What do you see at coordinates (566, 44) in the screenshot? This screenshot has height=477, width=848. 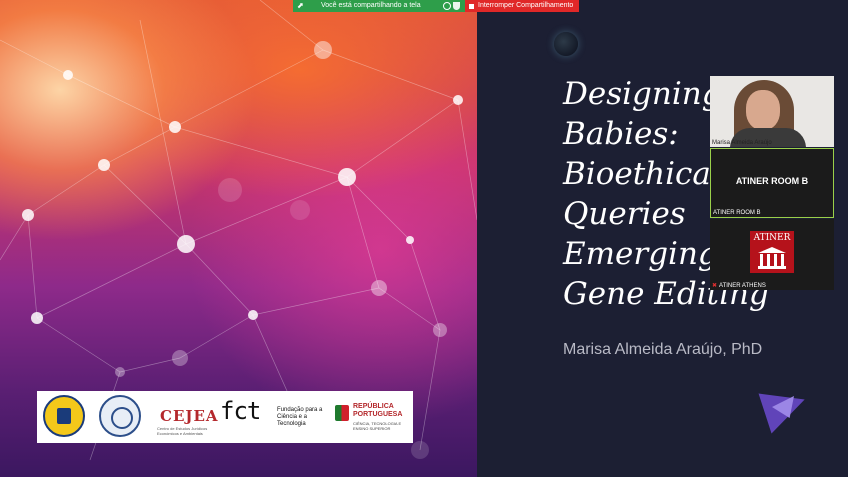 I see `moon-decoration` at bounding box center [566, 44].